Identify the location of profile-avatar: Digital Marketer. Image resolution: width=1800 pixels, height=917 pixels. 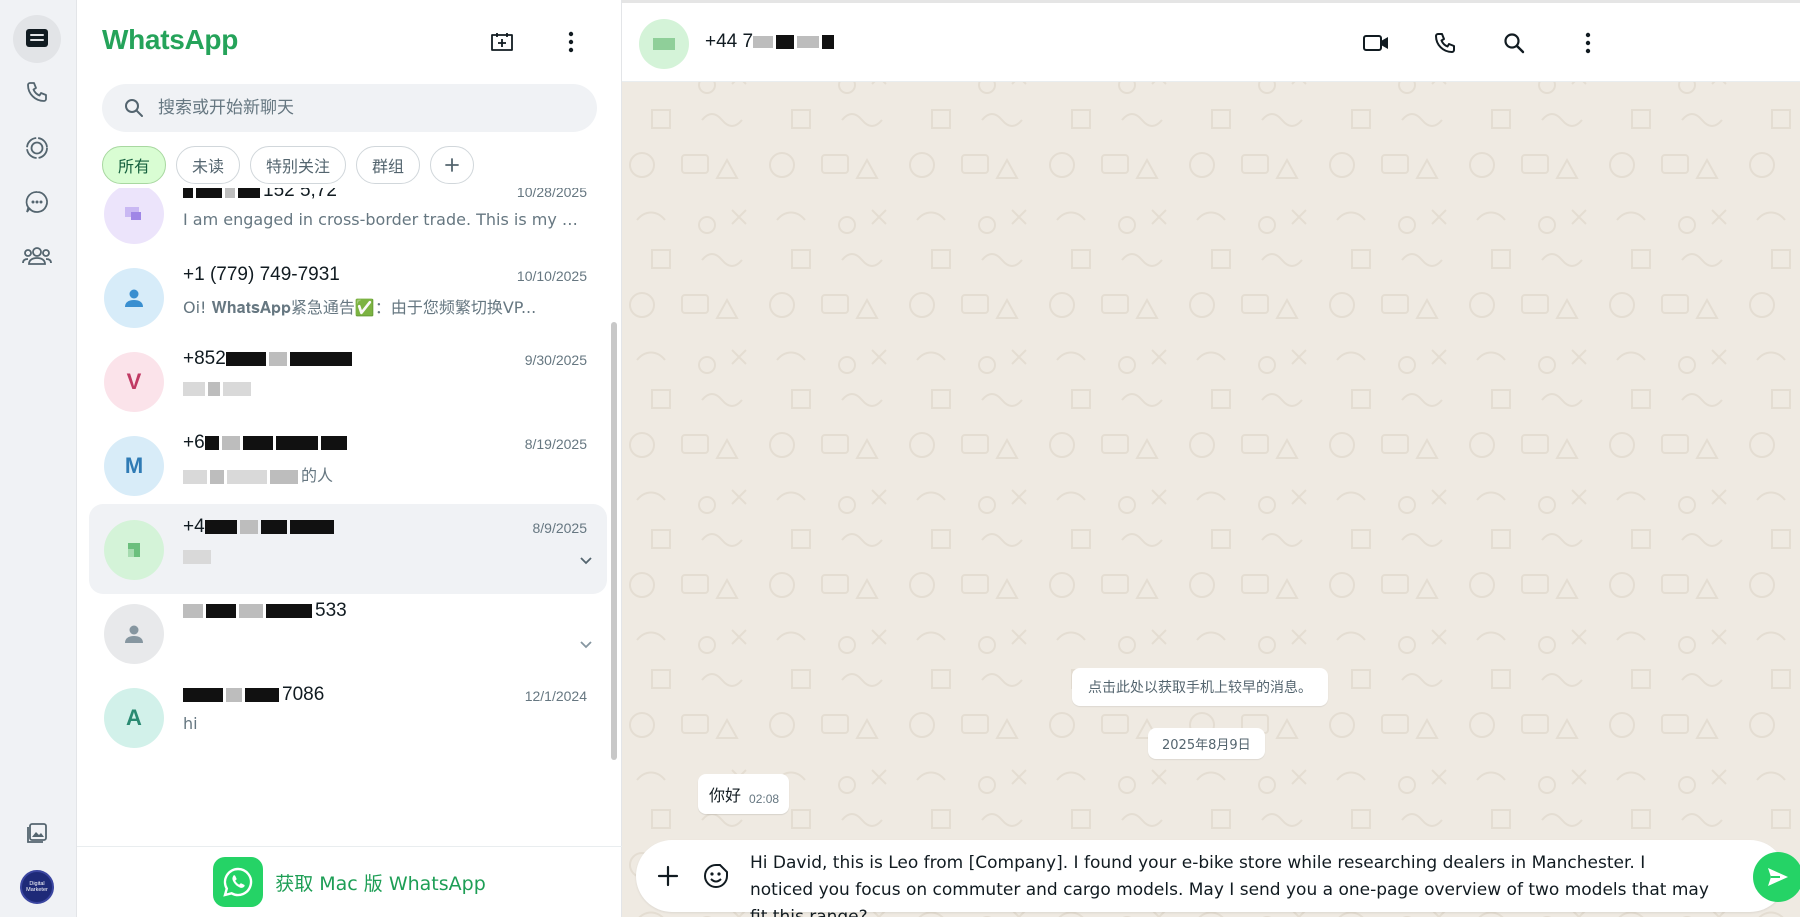
(37, 887).